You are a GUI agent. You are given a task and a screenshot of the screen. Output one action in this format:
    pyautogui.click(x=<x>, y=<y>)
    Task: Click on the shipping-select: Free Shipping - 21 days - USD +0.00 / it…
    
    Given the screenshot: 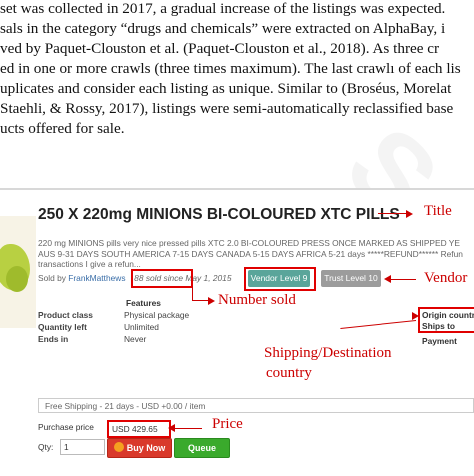 What is the action you would take?
    pyautogui.click(x=256, y=405)
    